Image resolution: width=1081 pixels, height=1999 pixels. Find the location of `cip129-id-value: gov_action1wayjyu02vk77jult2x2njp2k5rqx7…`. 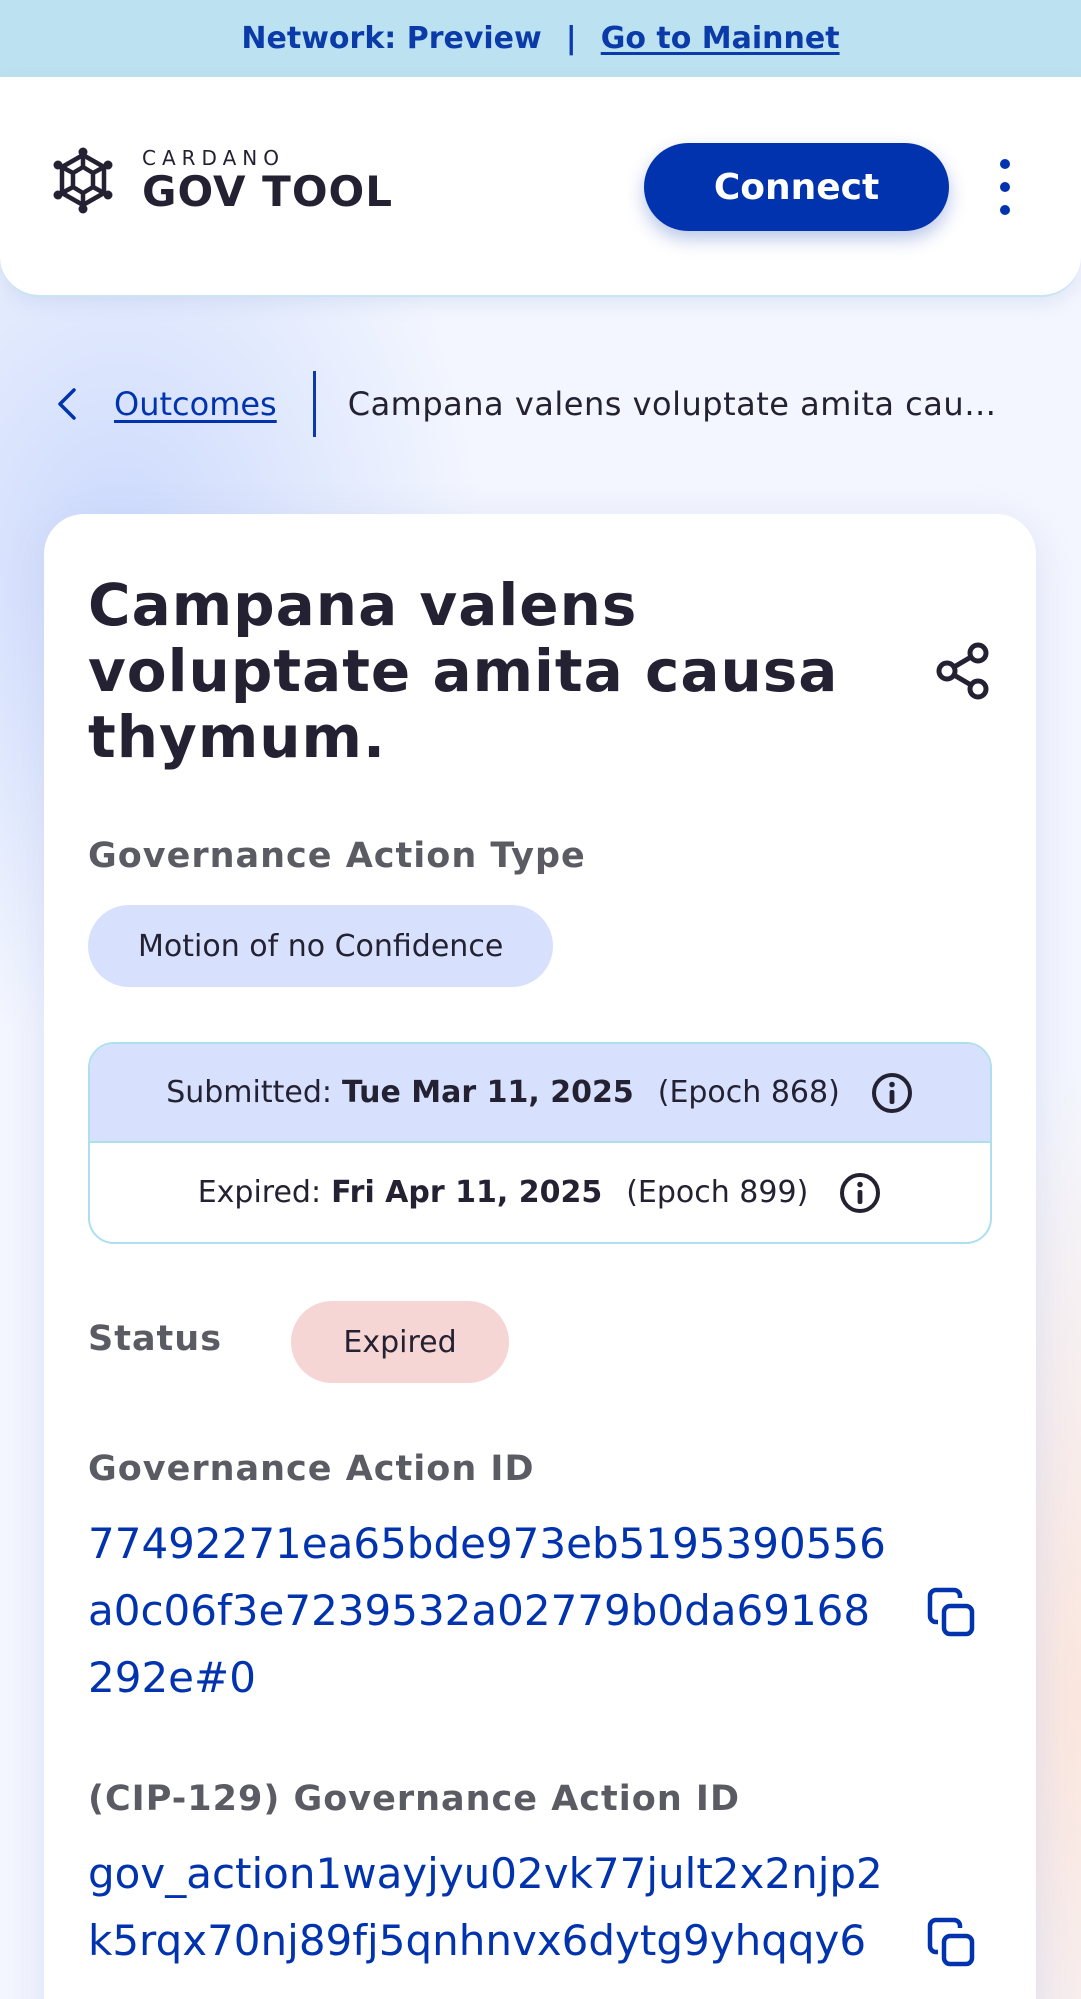

cip129-id-value: gov_action1wayjyu02vk77jult2x2njp2k5rqx7… is located at coordinates (488, 1919).